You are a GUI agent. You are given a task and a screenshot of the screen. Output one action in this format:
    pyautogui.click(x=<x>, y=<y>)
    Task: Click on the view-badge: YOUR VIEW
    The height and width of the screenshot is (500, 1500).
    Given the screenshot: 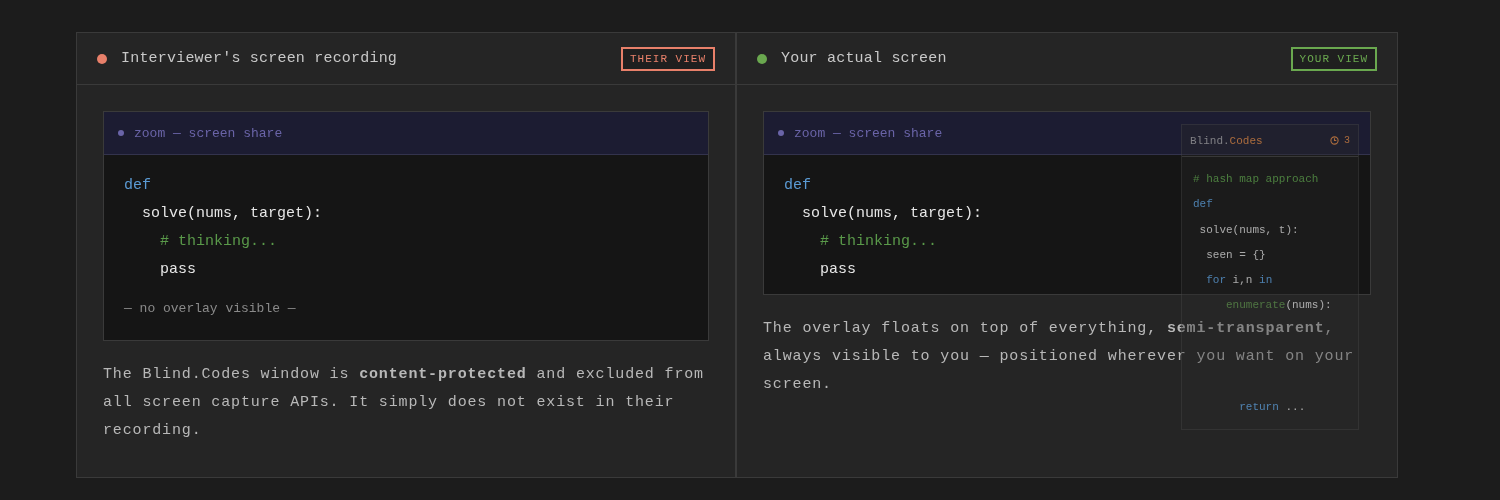 What is the action you would take?
    pyautogui.click(x=1333, y=58)
    